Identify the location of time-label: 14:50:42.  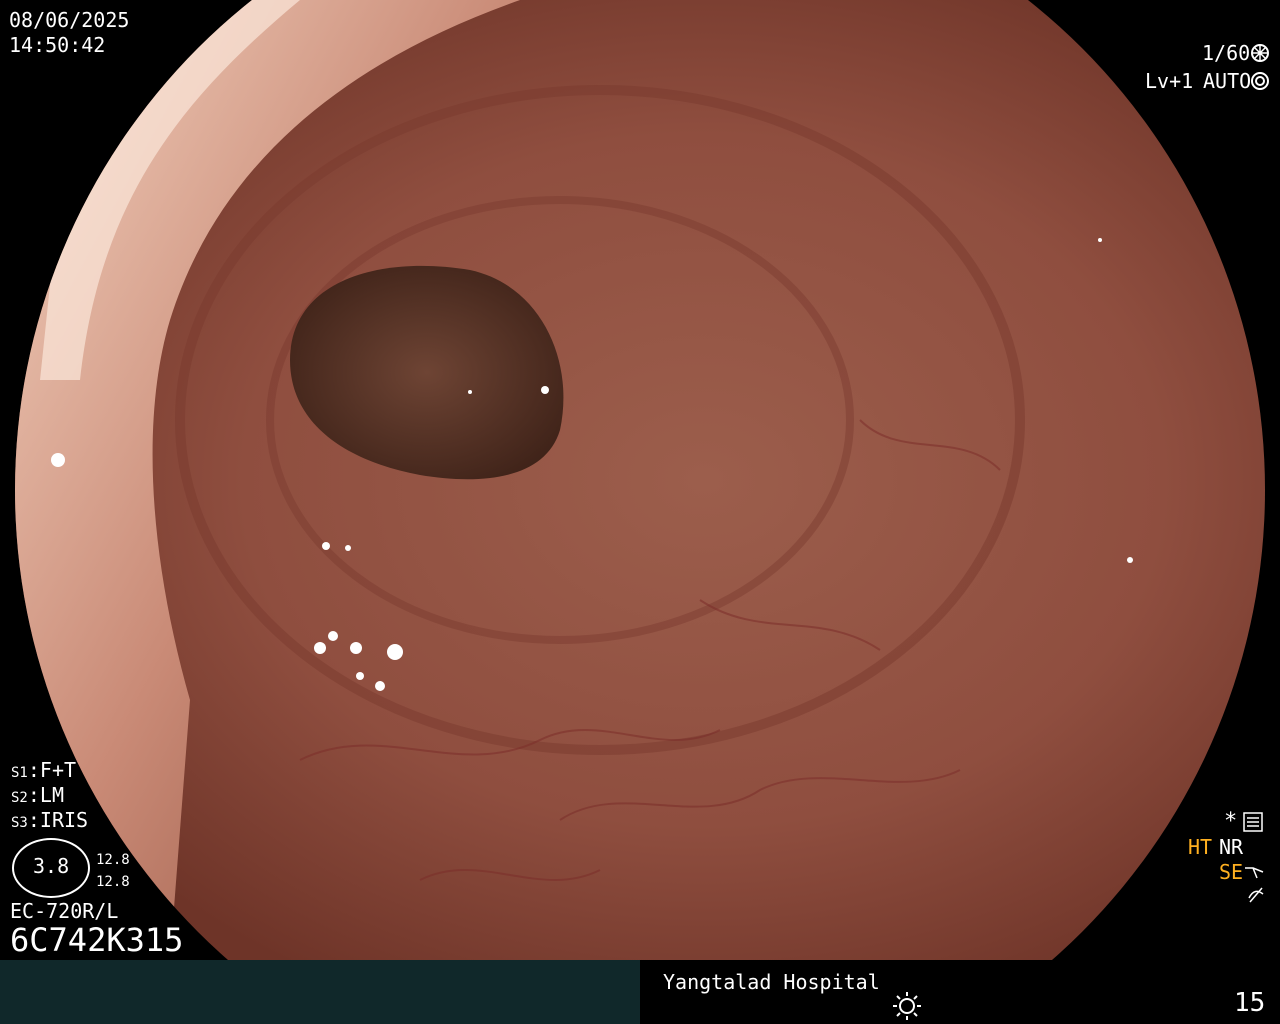
(57, 45).